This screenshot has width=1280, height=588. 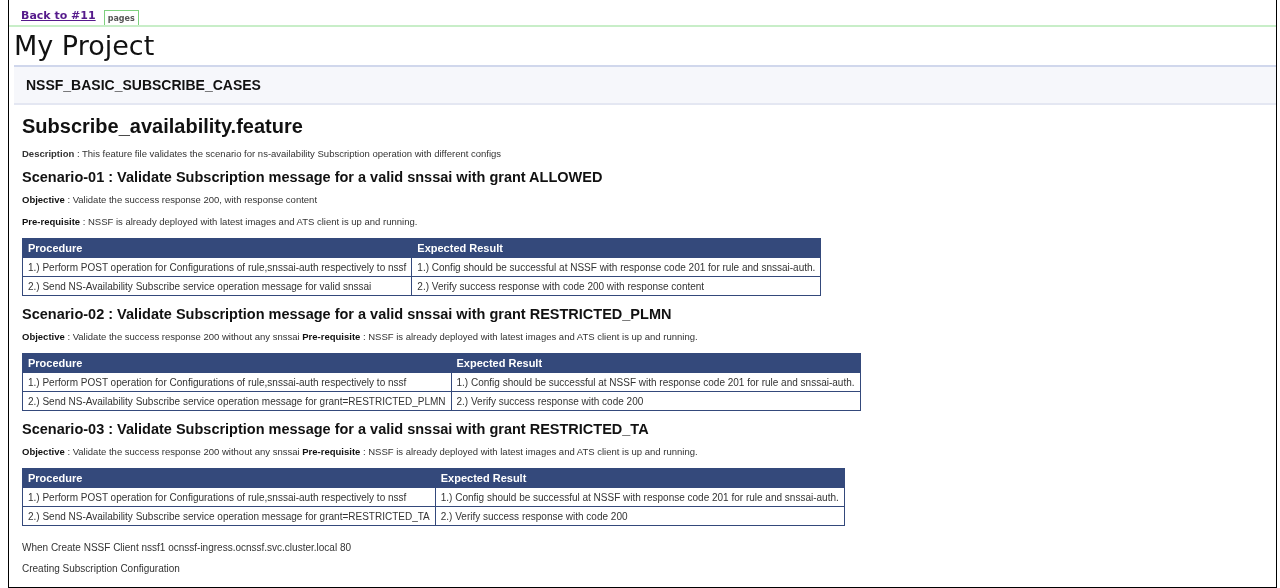 What do you see at coordinates (163, 126) in the screenshot?
I see `feature-heading: Subscribe_availability.feature` at bounding box center [163, 126].